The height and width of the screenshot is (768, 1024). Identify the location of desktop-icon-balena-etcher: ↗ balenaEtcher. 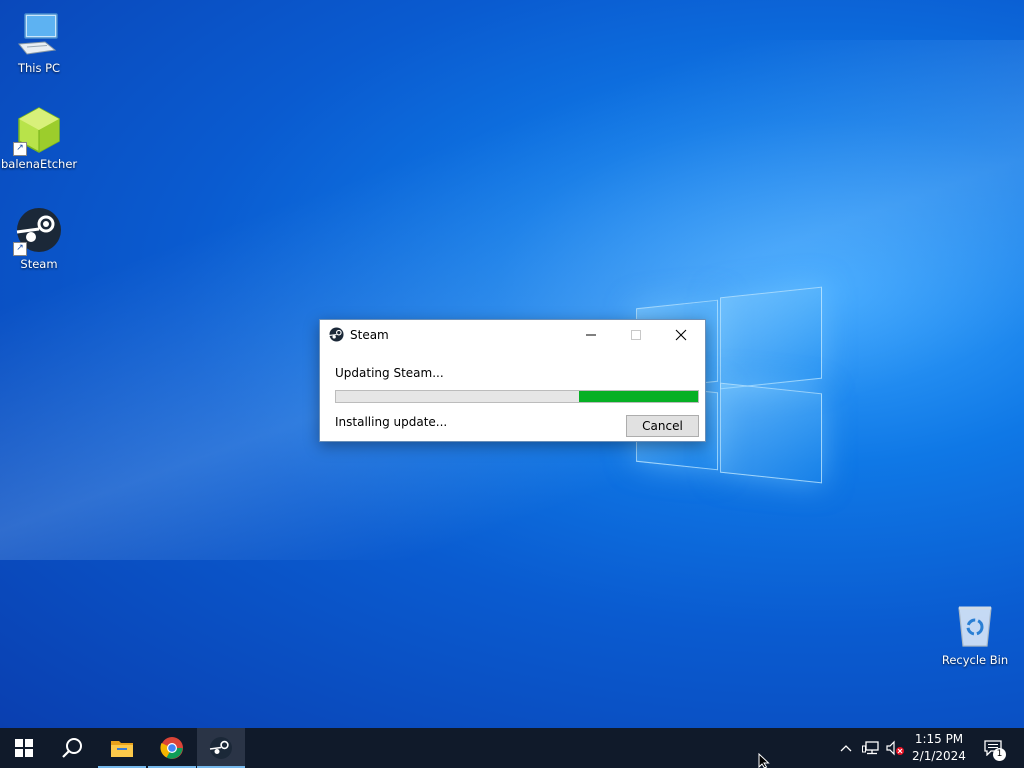
(39, 138).